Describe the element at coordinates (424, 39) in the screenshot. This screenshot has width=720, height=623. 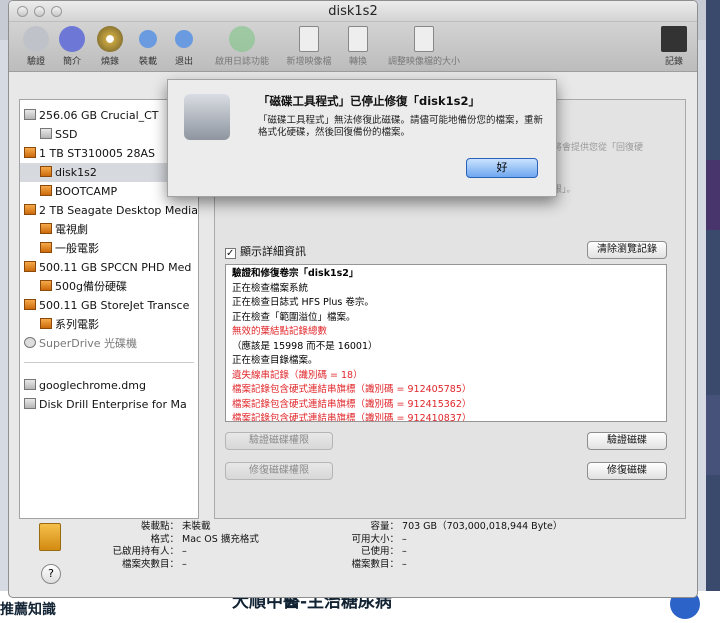
I see `resize-image-icon` at that location.